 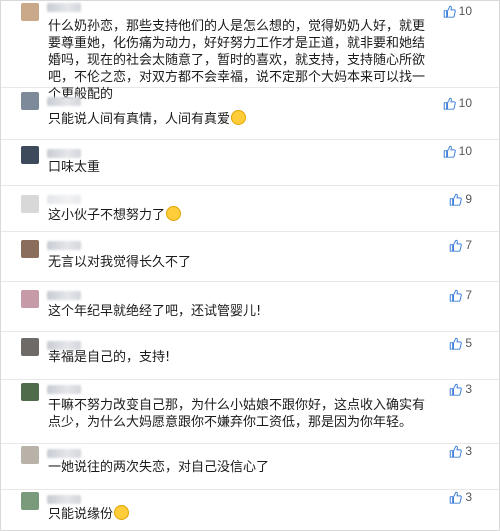 I want to click on comment-text: 一她说往的两次失恋，对自己没信心了, so click(x=159, y=467).